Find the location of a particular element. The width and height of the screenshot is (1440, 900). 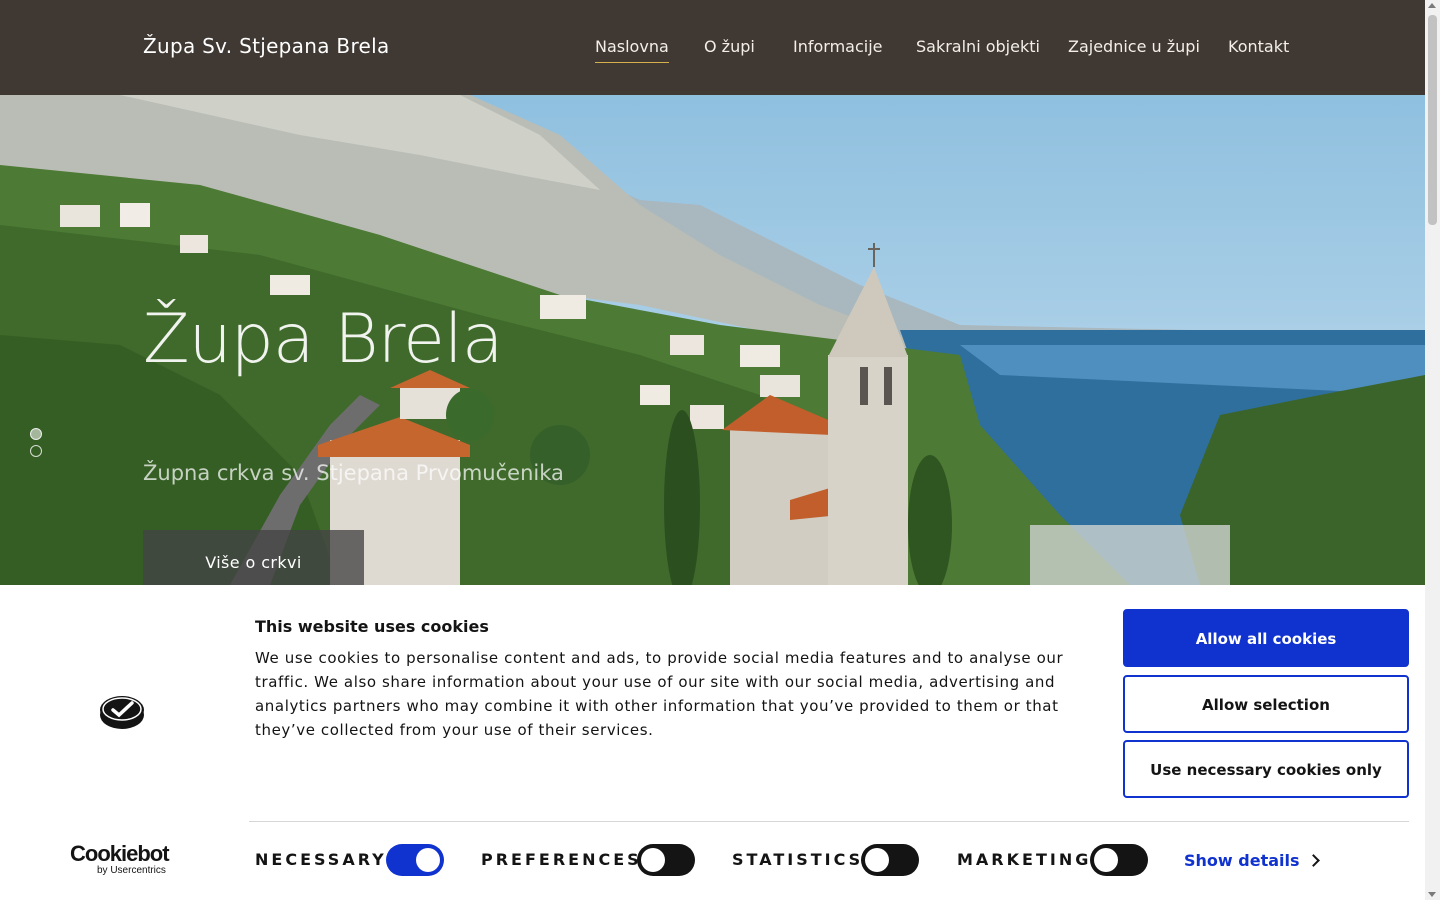

nav-item-kontakt: Kontakt is located at coordinates (1258, 46).